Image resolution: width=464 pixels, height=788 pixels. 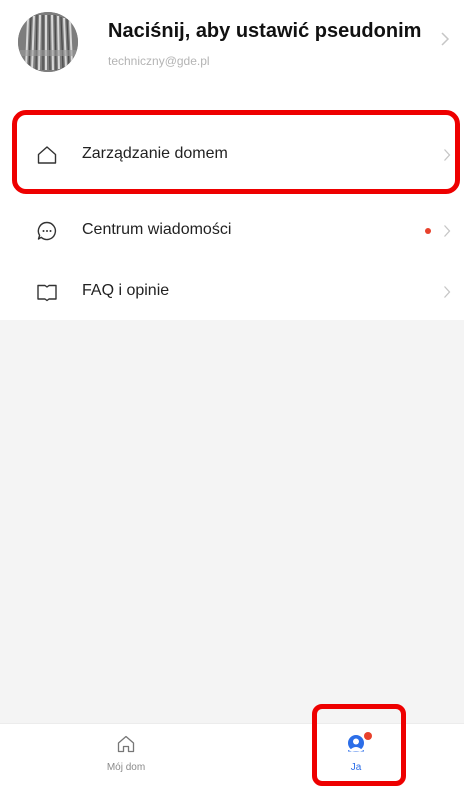 What do you see at coordinates (356, 756) in the screenshot?
I see `tab-me: Ja` at bounding box center [356, 756].